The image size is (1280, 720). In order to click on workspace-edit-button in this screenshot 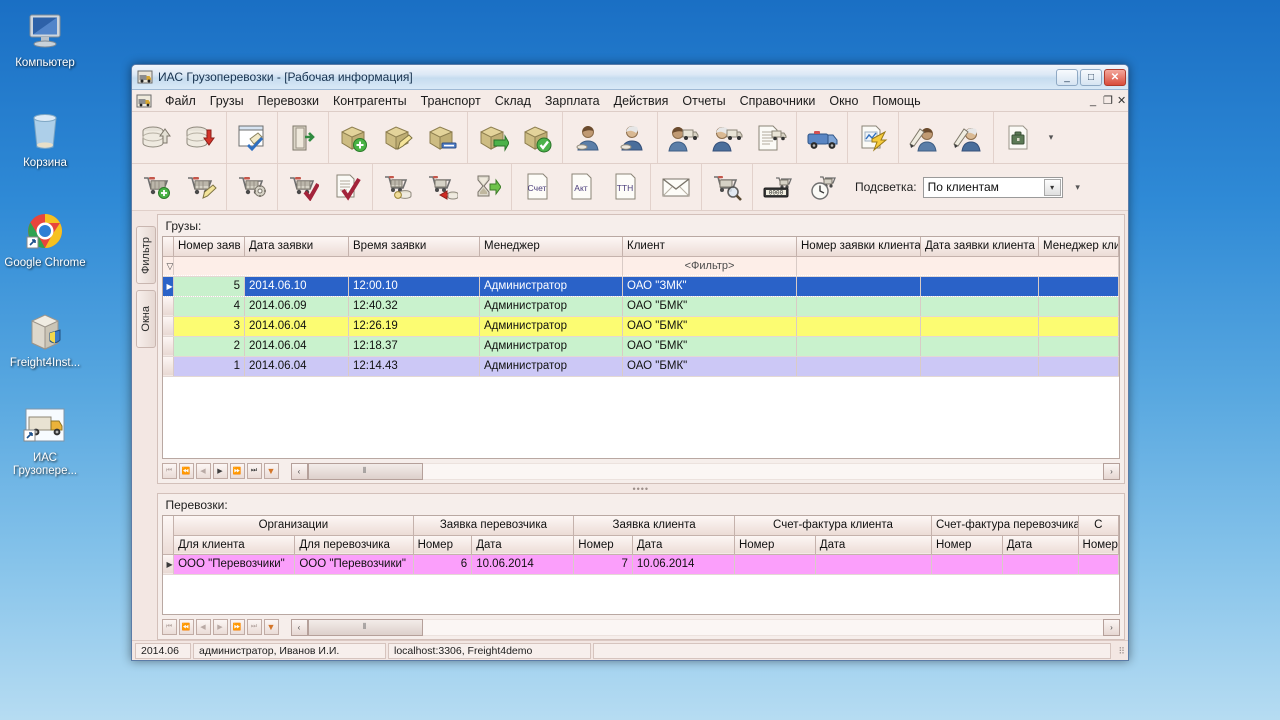, I will do `click(252, 138)`.